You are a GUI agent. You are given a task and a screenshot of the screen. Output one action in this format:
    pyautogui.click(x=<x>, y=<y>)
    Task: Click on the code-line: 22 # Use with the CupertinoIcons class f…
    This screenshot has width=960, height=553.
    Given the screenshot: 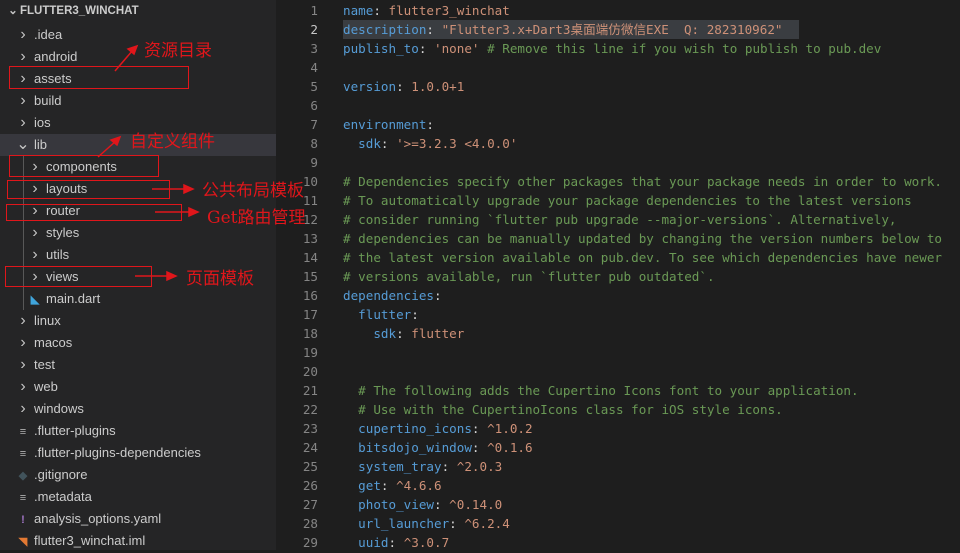 What is the action you would take?
    pyautogui.click(x=618, y=409)
    